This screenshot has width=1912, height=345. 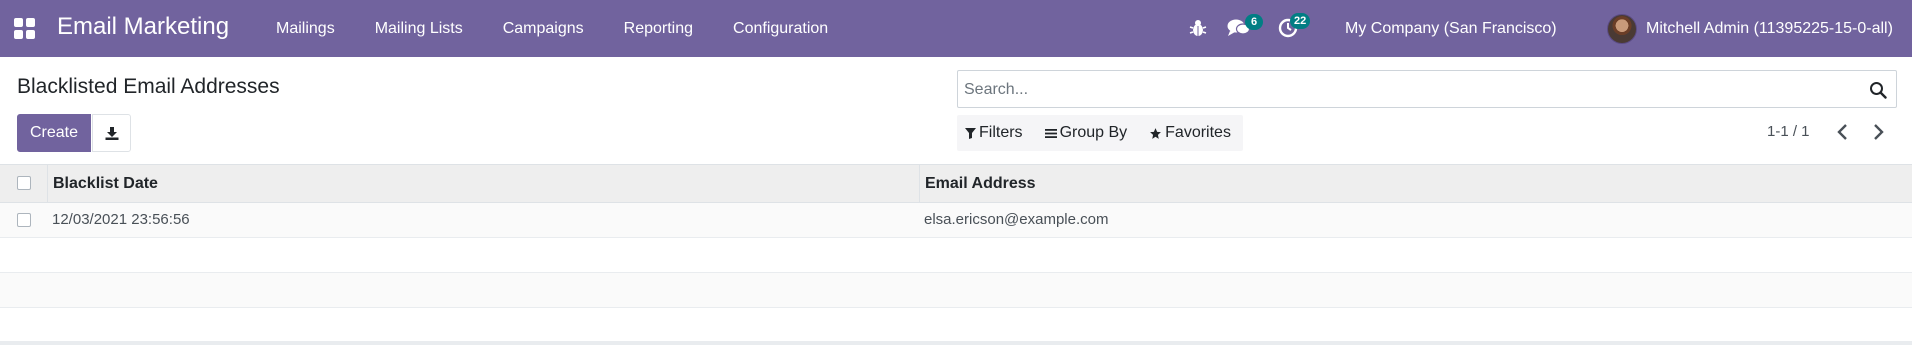 I want to click on download-icon, so click(x=111, y=133).